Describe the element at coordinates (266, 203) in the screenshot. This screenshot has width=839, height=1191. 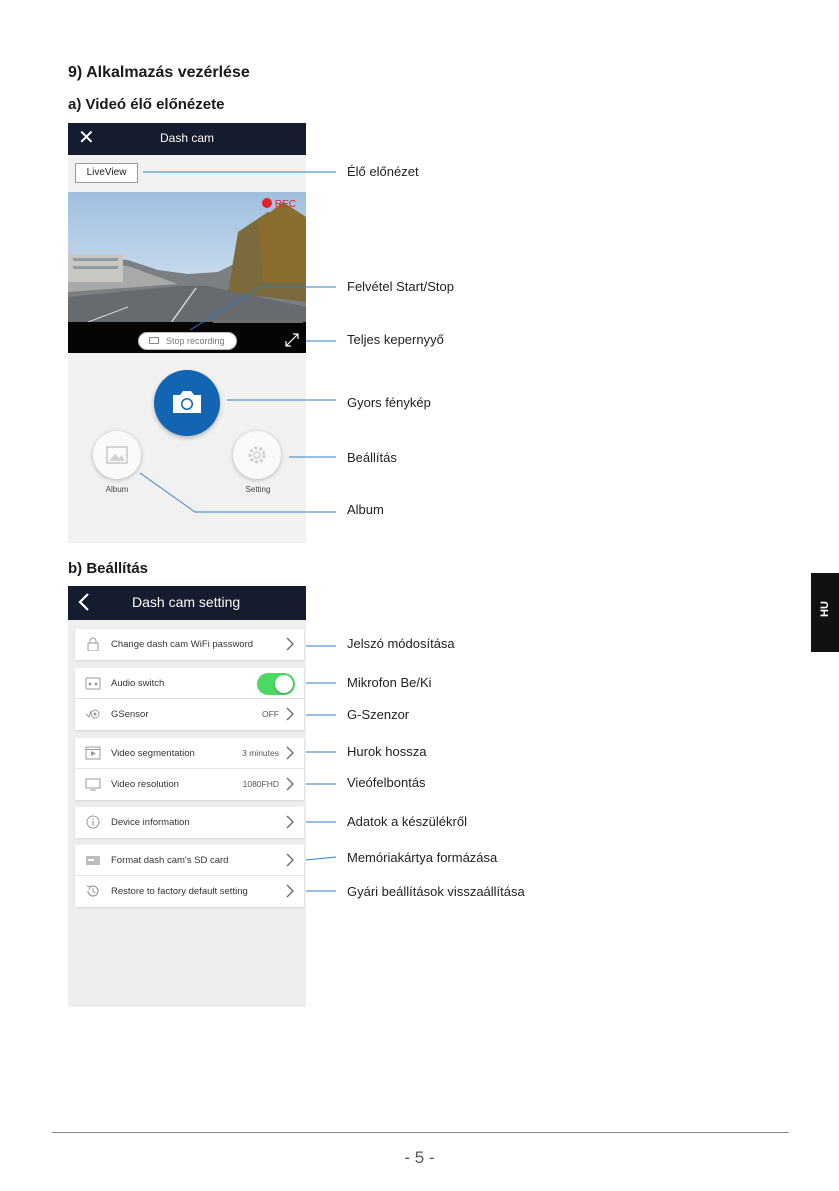
I see `rec-dot-icon` at that location.